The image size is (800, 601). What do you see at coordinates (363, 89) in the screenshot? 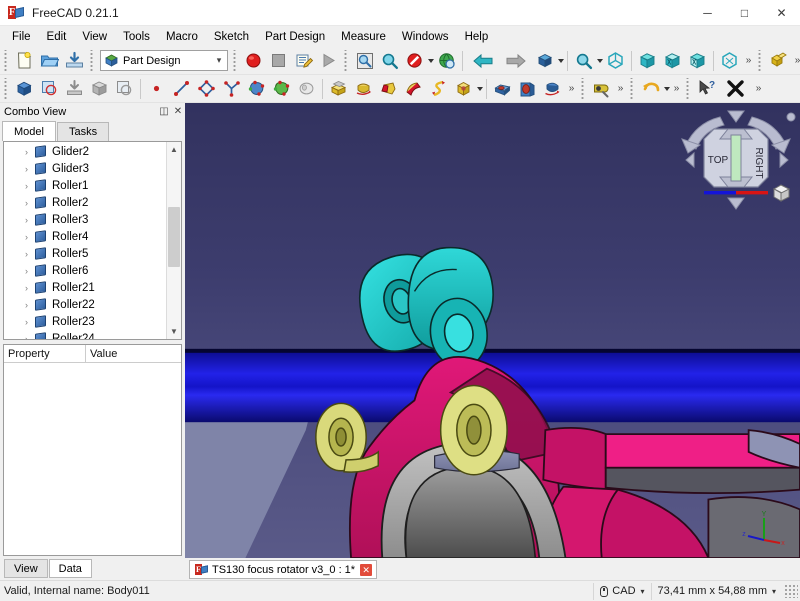
I see `revolution-icon` at bounding box center [363, 89].